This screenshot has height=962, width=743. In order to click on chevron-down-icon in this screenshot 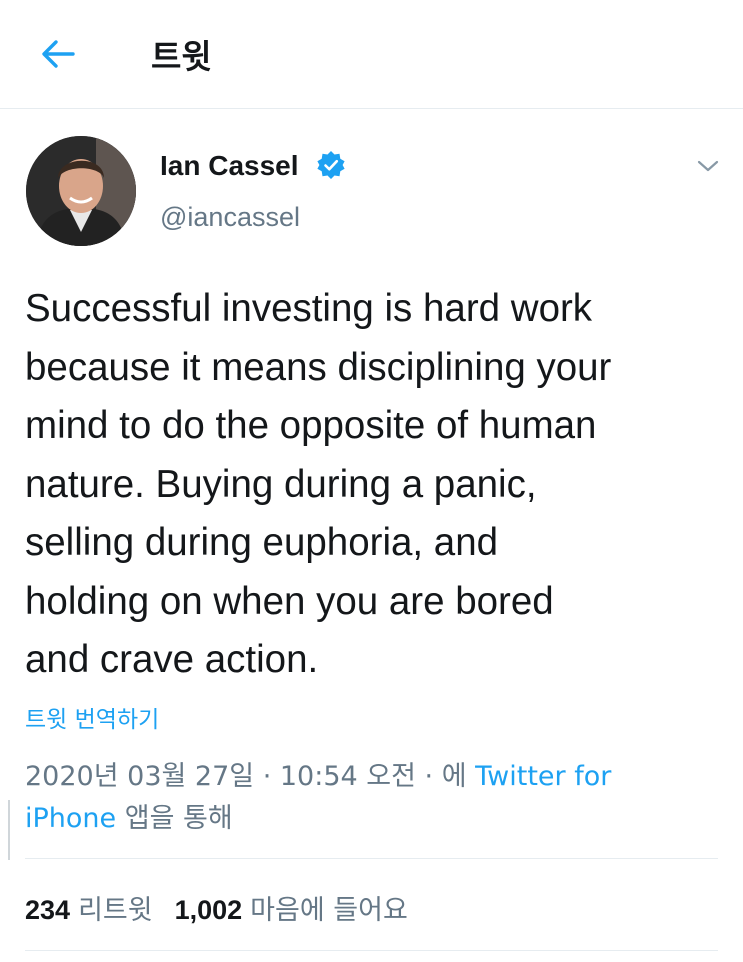, I will do `click(708, 166)`.